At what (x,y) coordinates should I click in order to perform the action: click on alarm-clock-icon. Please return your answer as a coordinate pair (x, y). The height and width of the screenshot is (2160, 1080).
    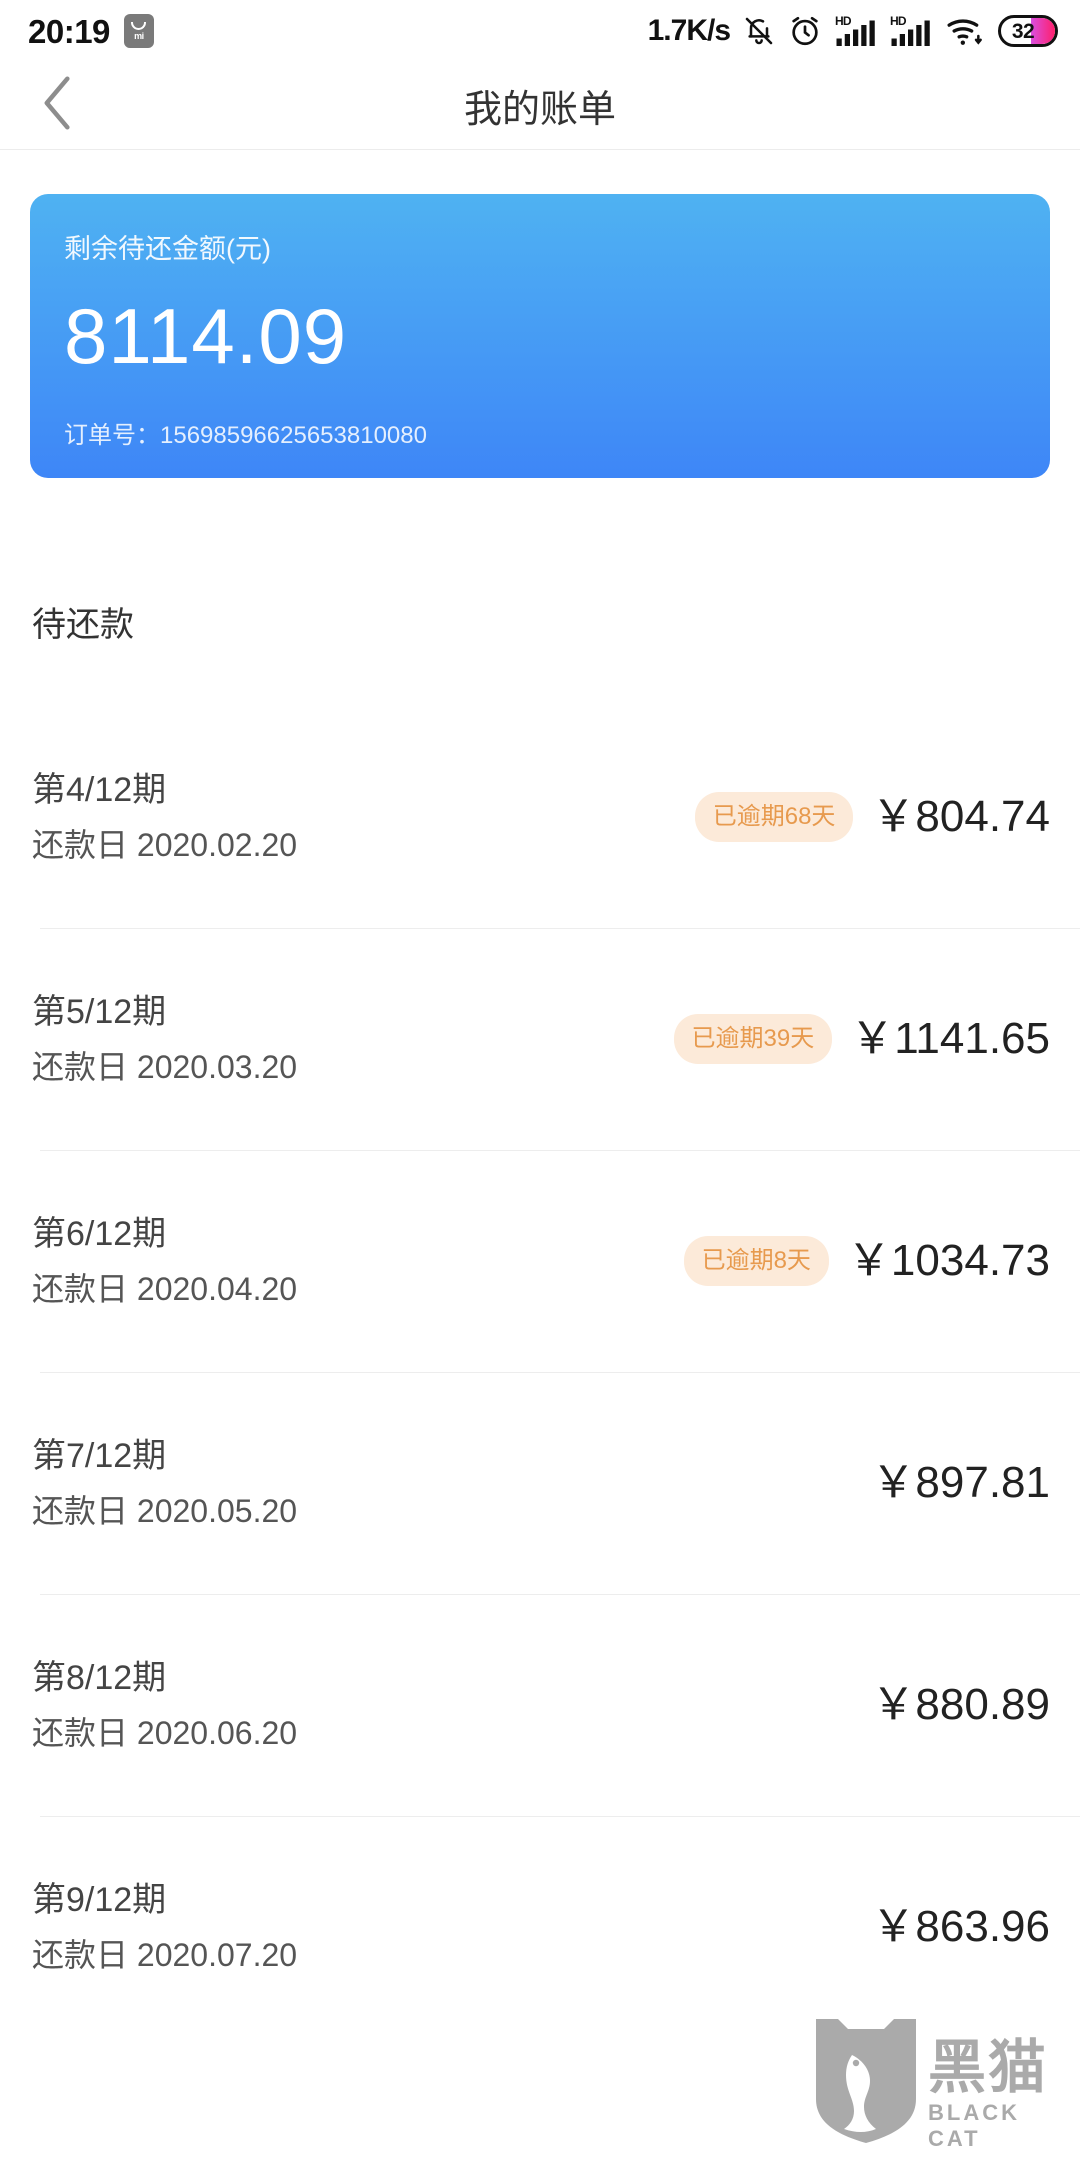
    Looking at the image, I should click on (805, 31).